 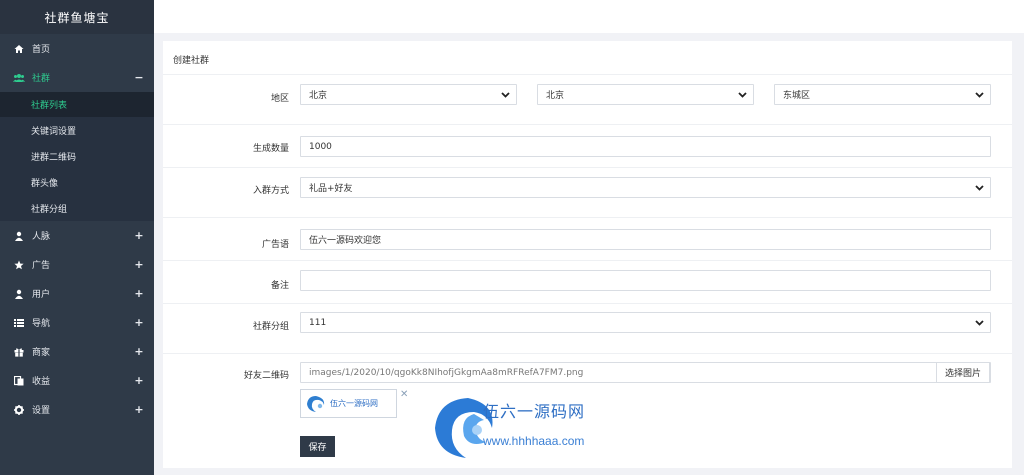 I want to click on district-select: 东城区, so click(x=882, y=94).